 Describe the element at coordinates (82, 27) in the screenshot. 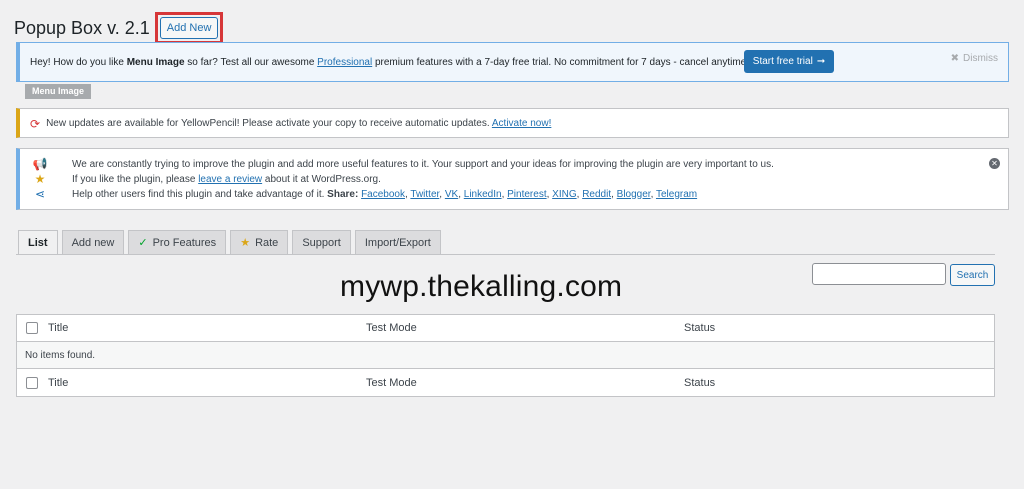

I see `page-title: Popup Box v. 2.1` at that location.